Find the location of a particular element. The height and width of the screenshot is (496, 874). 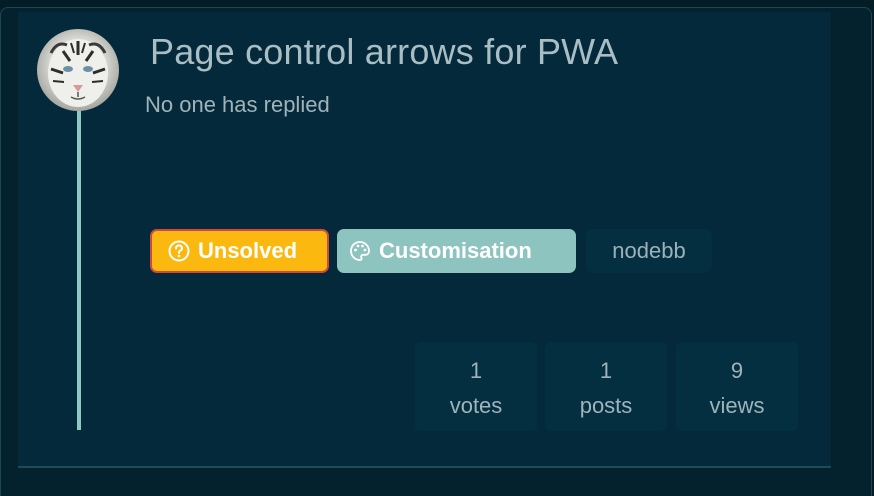

tag-nodebb: nodebb is located at coordinates (649, 251).